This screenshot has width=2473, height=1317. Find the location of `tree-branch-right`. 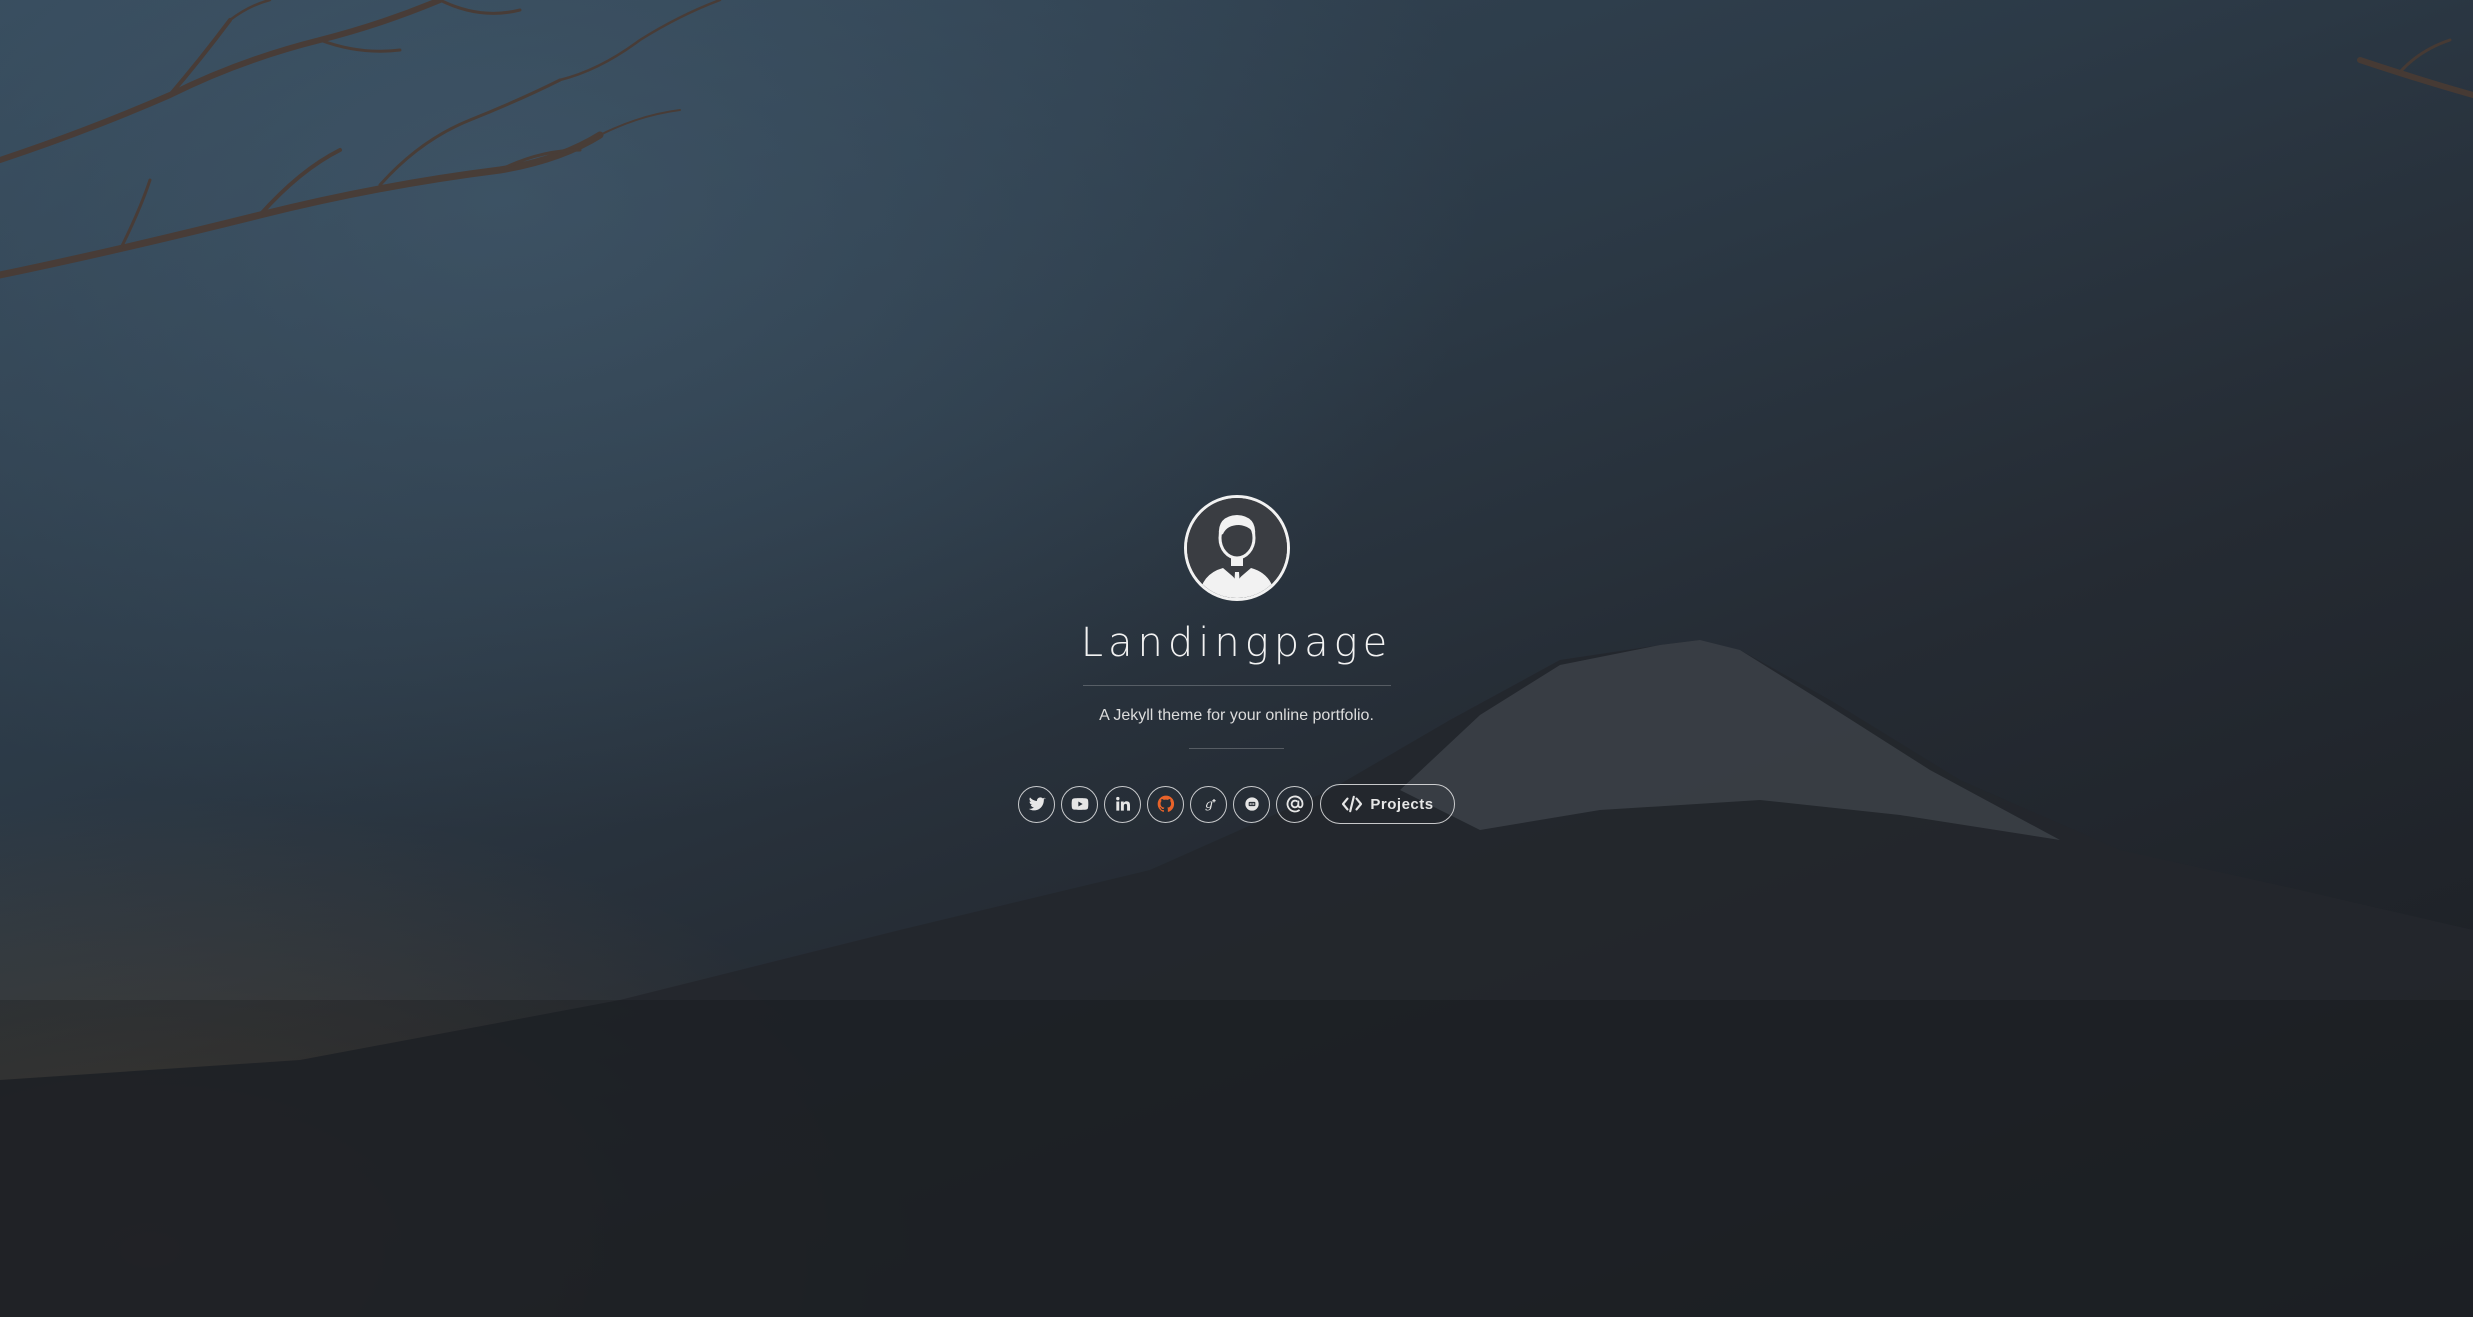

tree-branch-right is located at coordinates (2415, 68).